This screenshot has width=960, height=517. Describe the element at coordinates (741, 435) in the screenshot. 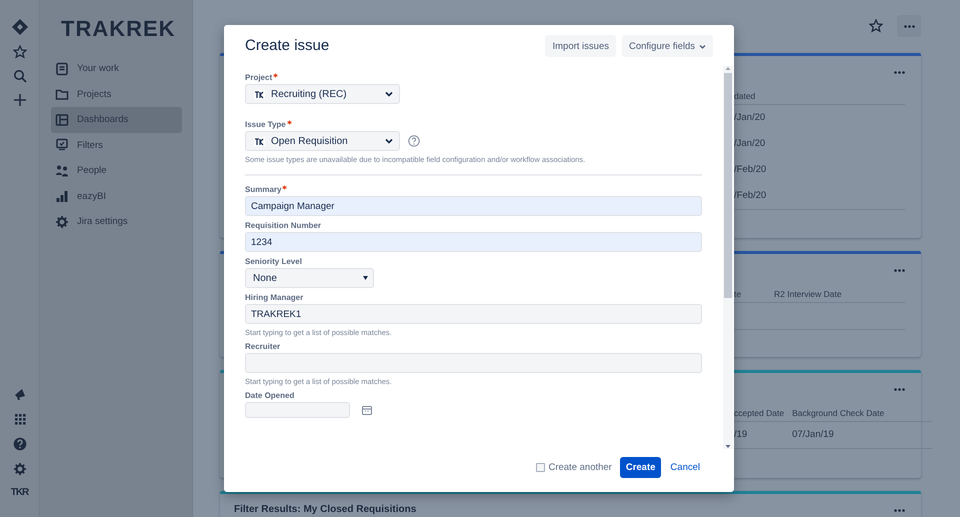

I see `table-cell-text: /19` at that location.